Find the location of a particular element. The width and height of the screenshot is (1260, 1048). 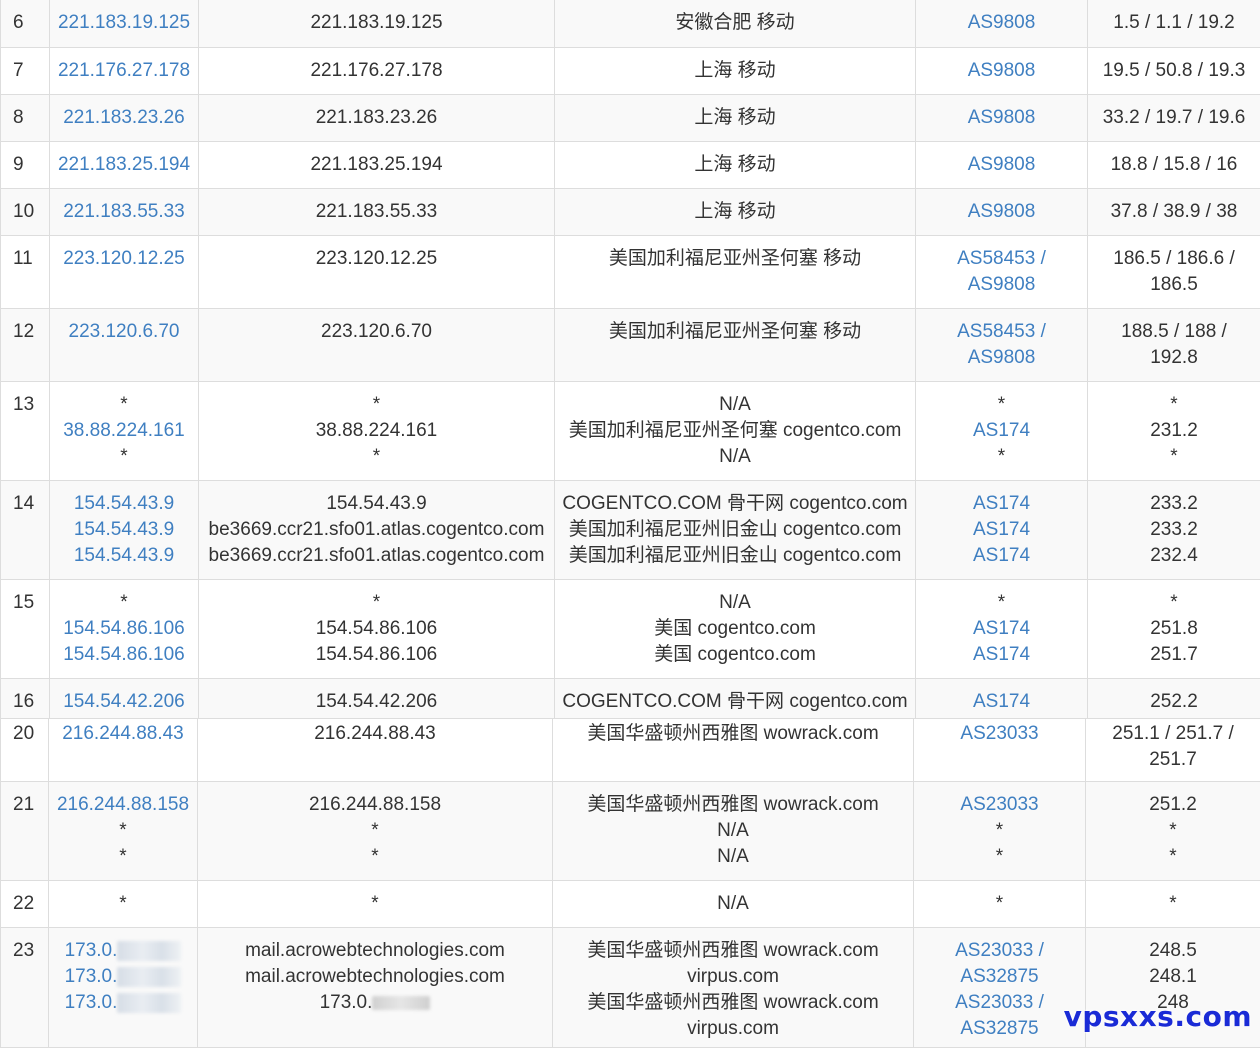

ip-address-link: 221.183.25.194 is located at coordinates (124, 164).